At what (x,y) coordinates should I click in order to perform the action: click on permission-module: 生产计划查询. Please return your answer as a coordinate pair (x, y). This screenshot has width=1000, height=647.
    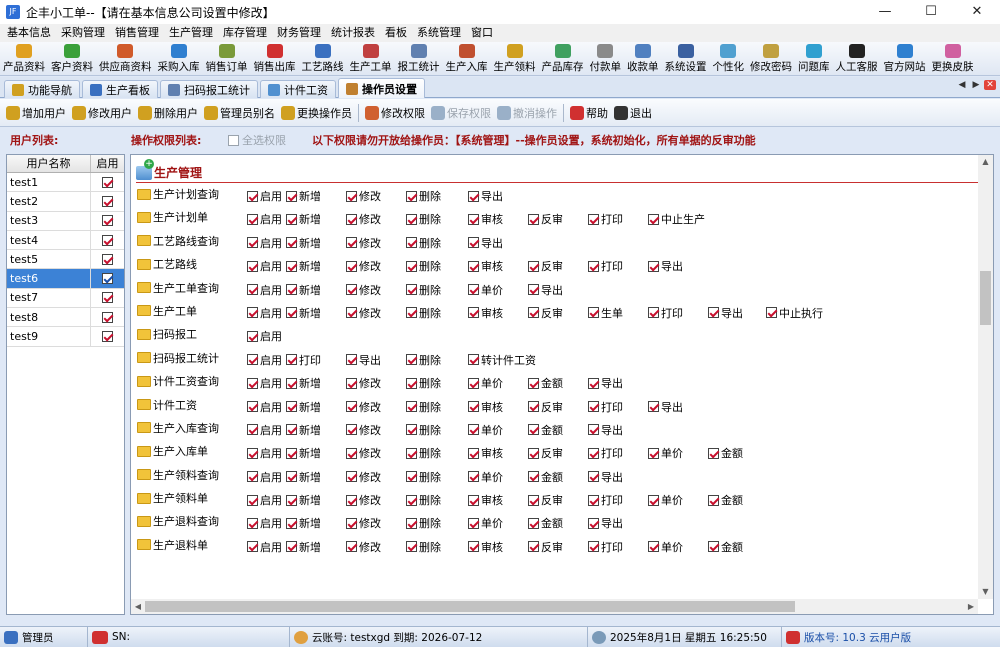
    Looking at the image, I should click on (178, 194).